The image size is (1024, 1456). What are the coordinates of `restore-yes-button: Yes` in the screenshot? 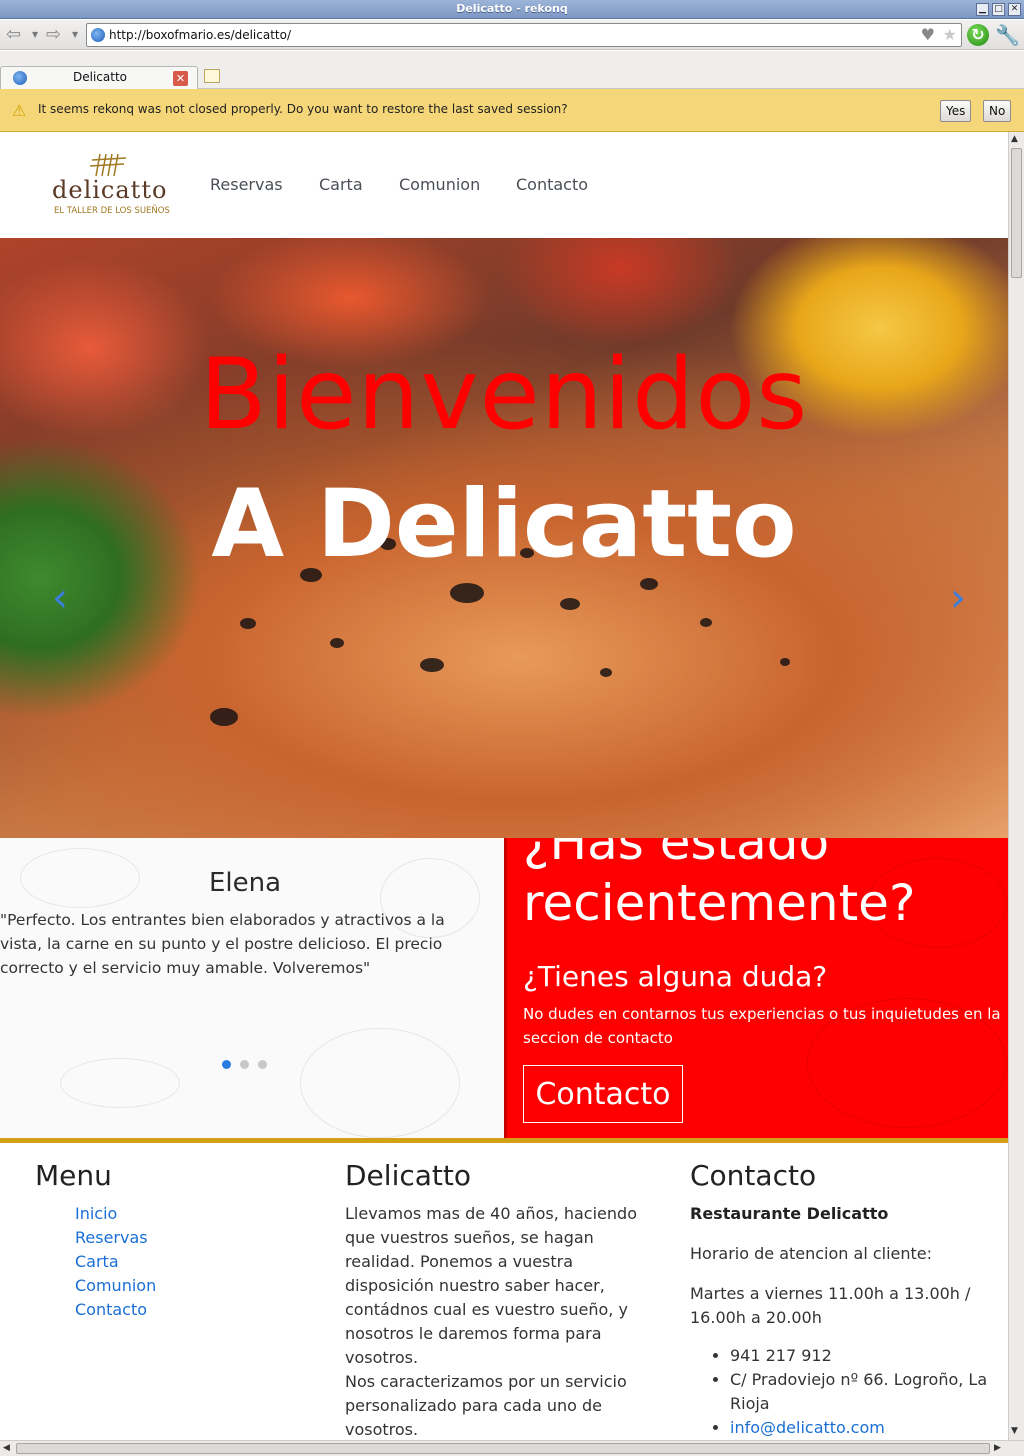 It's located at (956, 111).